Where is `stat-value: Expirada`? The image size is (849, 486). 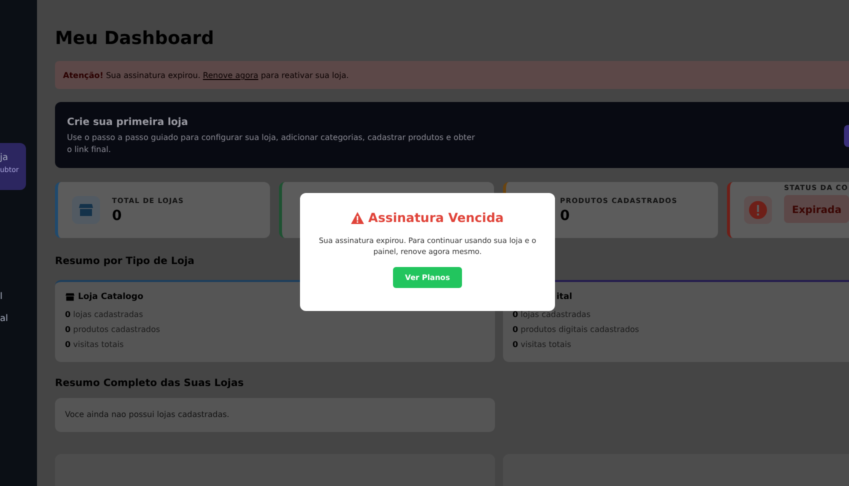 stat-value: Expirada is located at coordinates (816, 209).